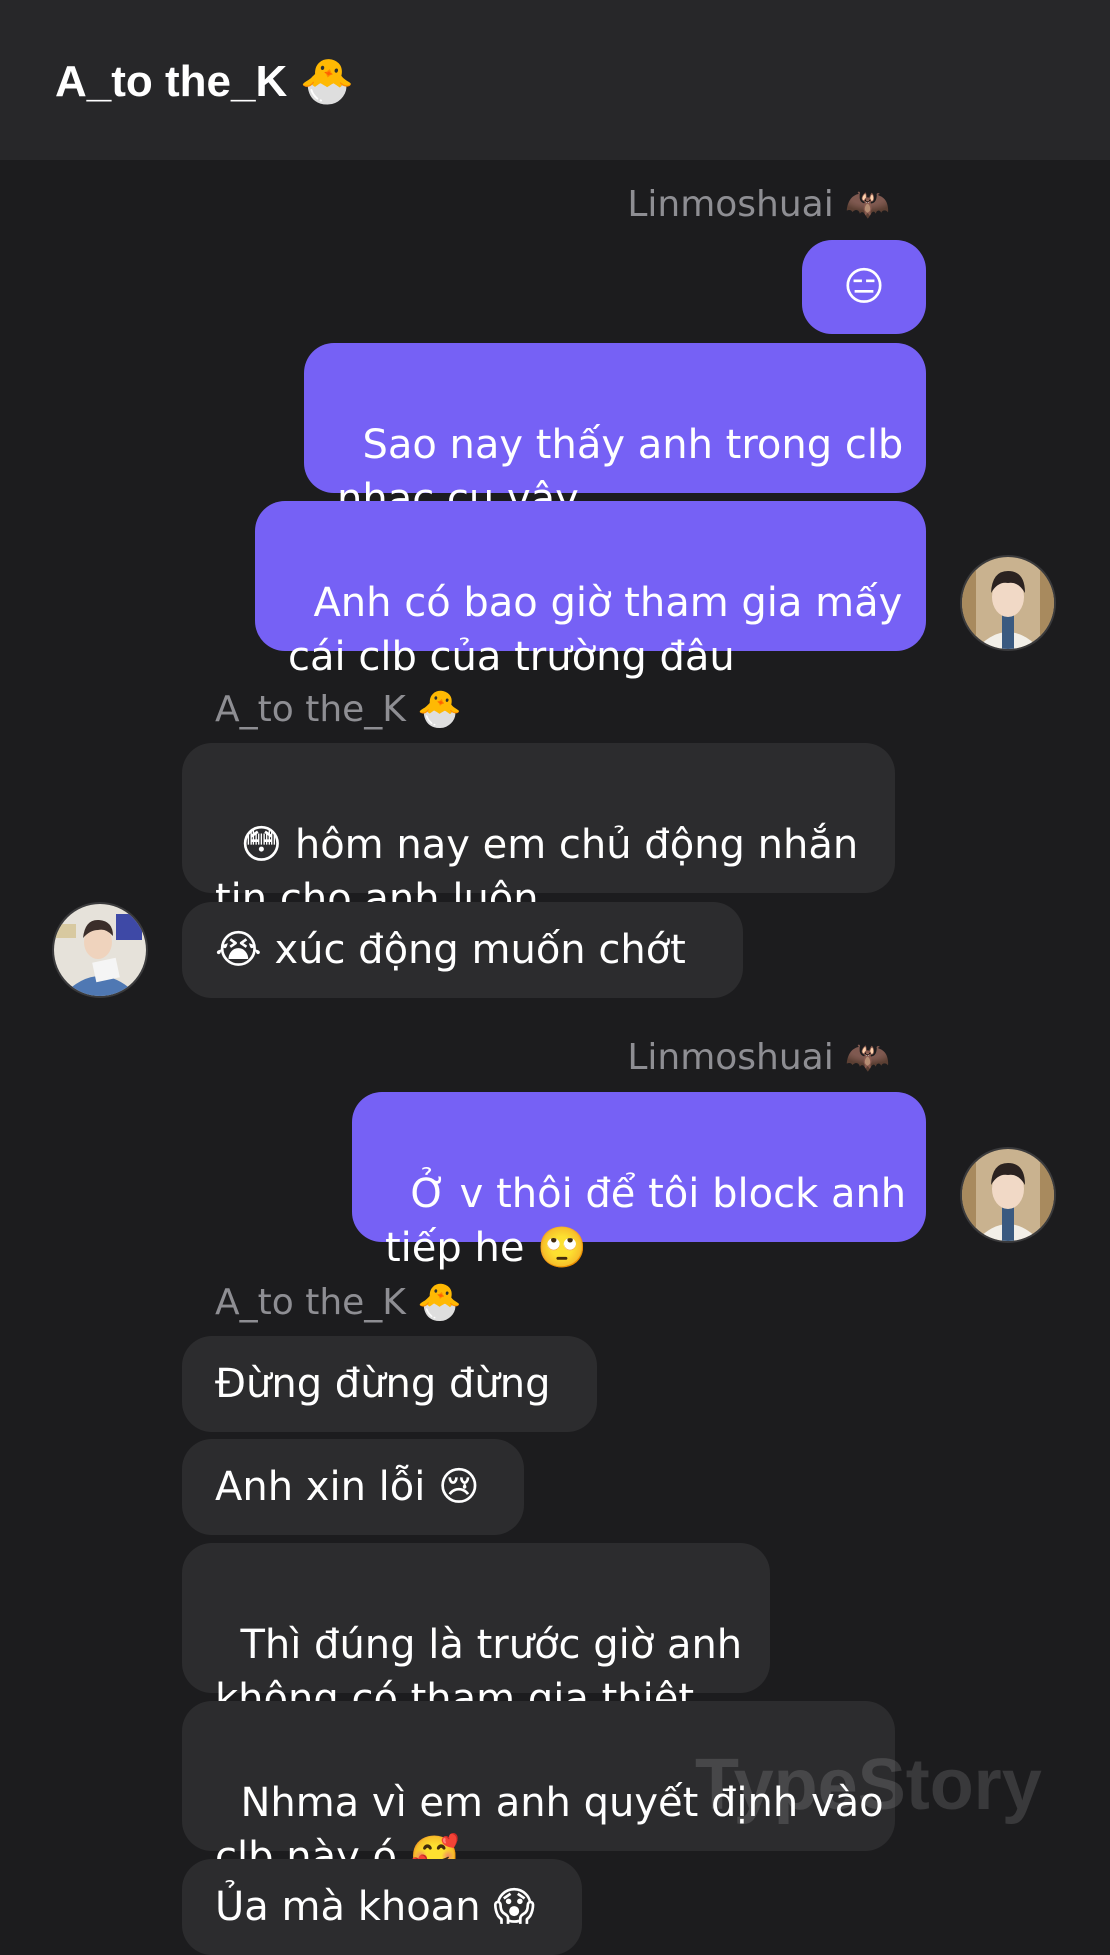 This screenshot has width=1110, height=1955. I want to click on message-bubble-incoming: 😭 xúc động muốn chớt, so click(462, 950).